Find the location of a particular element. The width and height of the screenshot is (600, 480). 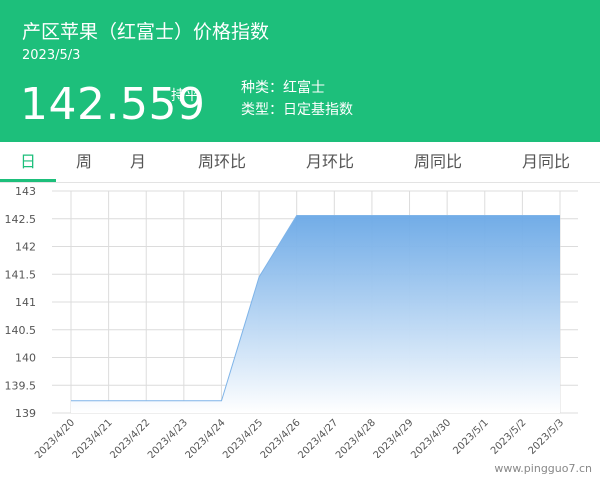

tab-day: 日 is located at coordinates (28, 162).